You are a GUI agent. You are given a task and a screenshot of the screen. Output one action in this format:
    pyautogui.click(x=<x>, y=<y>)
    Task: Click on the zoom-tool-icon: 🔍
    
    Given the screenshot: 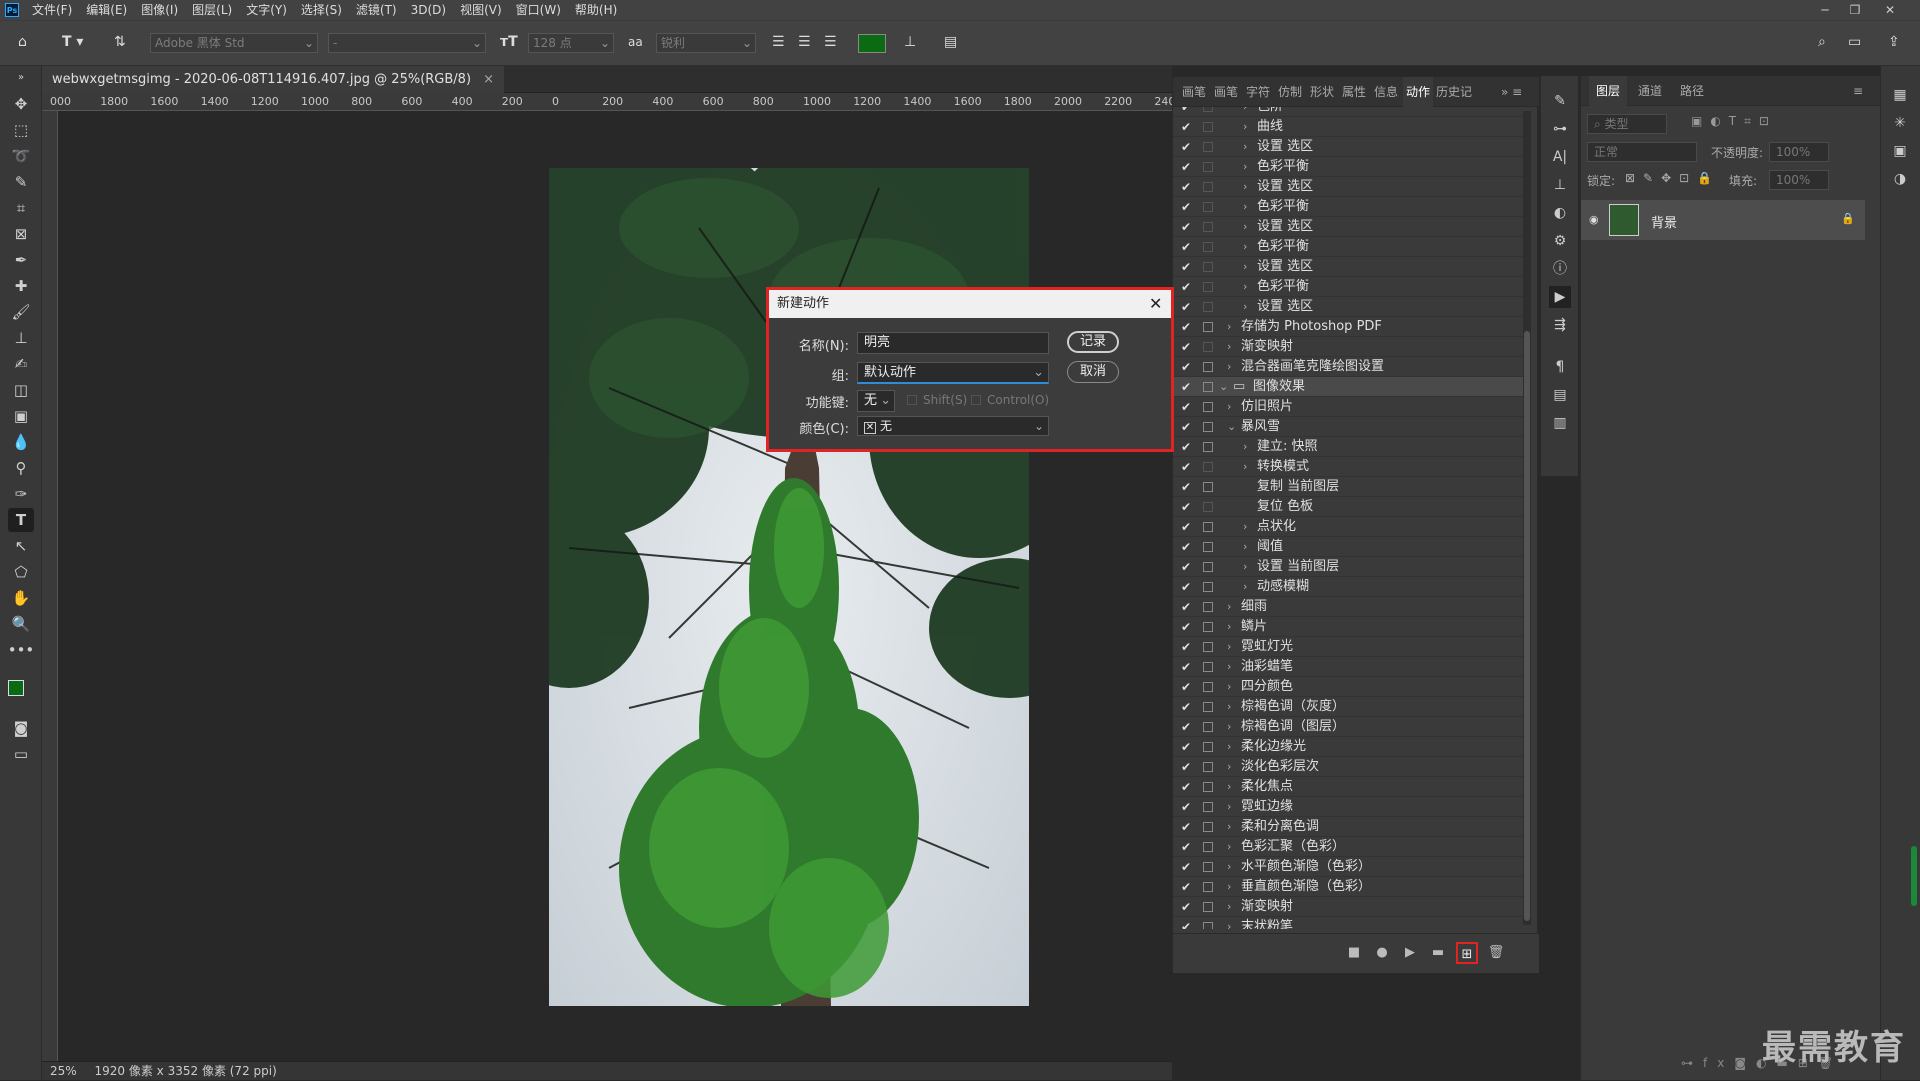 What is the action you would take?
    pyautogui.click(x=21, y=624)
    